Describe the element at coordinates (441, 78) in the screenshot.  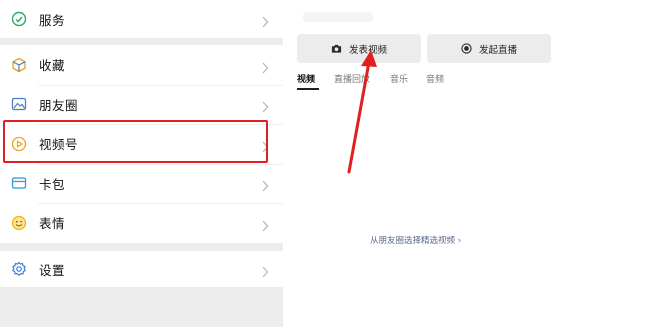
I see `tab-audio: 音频` at that location.